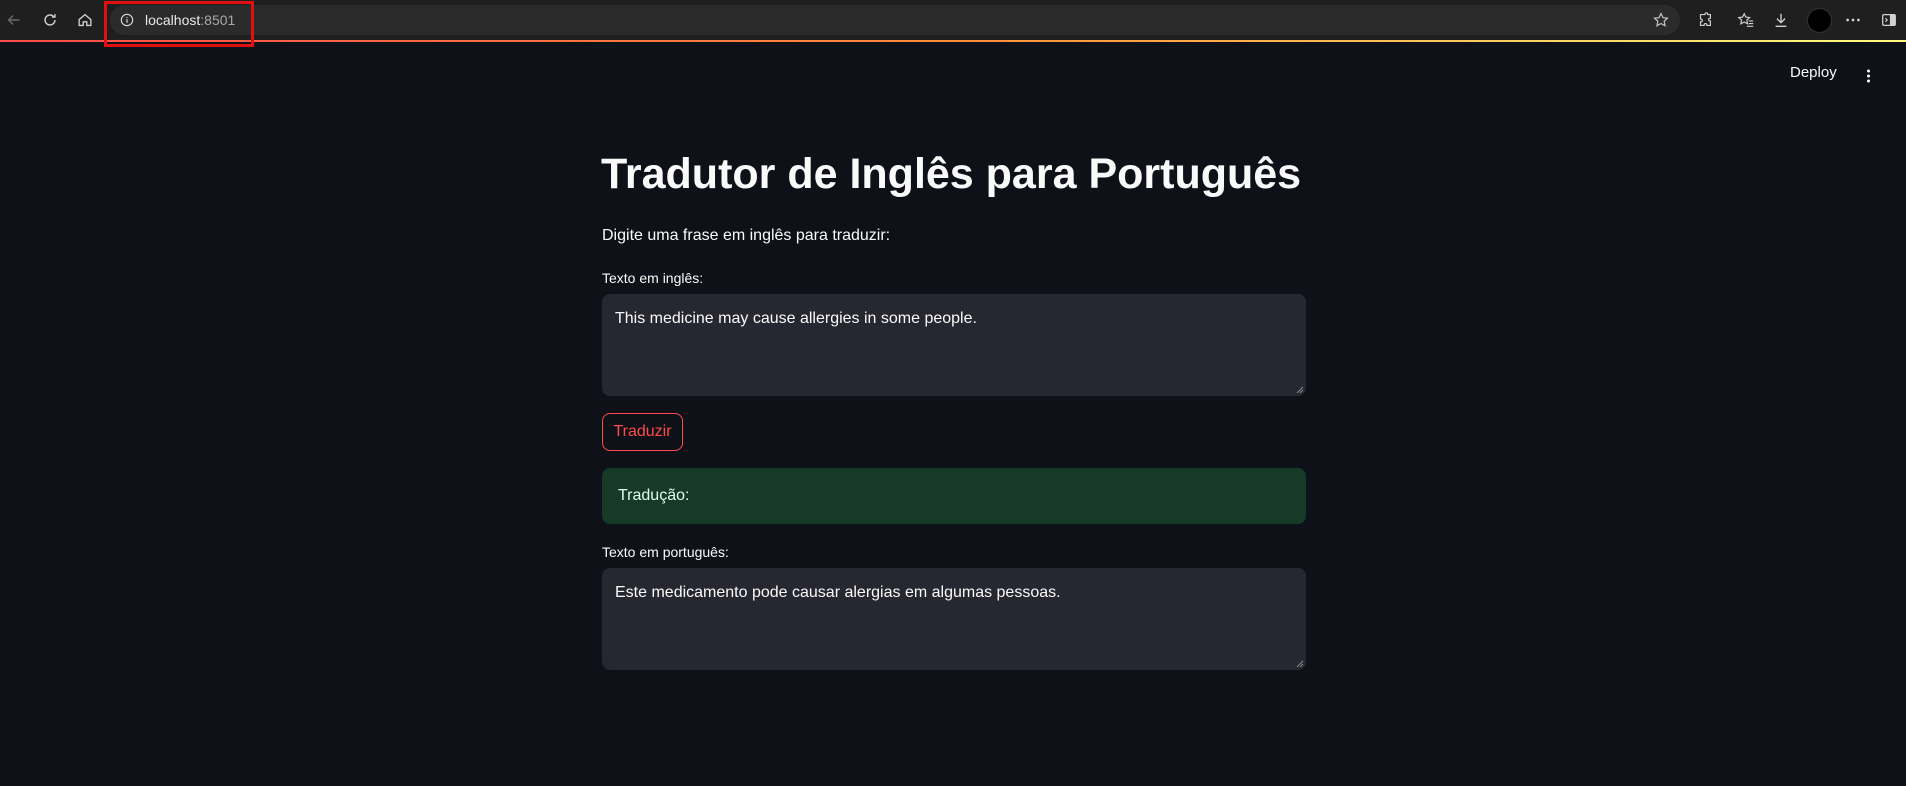  What do you see at coordinates (653, 278) in the screenshot?
I see `input-label: Texto em inglês:` at bounding box center [653, 278].